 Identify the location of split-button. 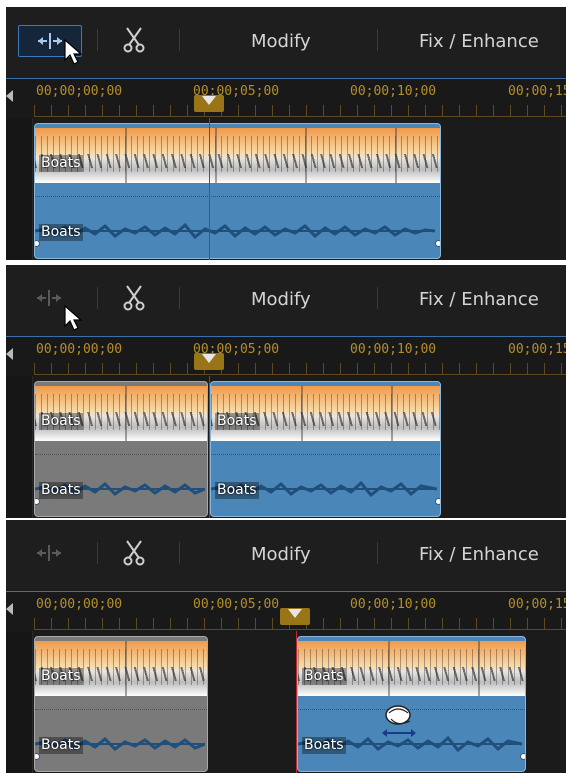
(49, 553).